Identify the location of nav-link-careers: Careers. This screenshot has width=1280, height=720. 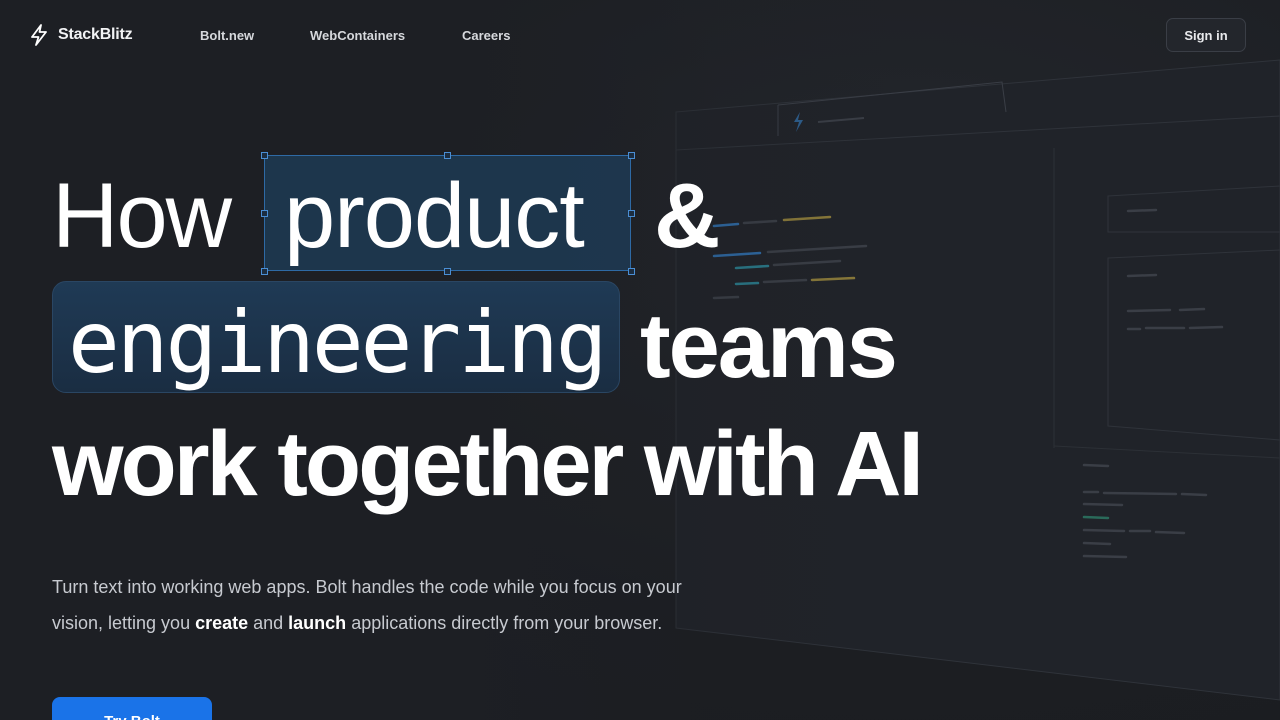
(486, 35).